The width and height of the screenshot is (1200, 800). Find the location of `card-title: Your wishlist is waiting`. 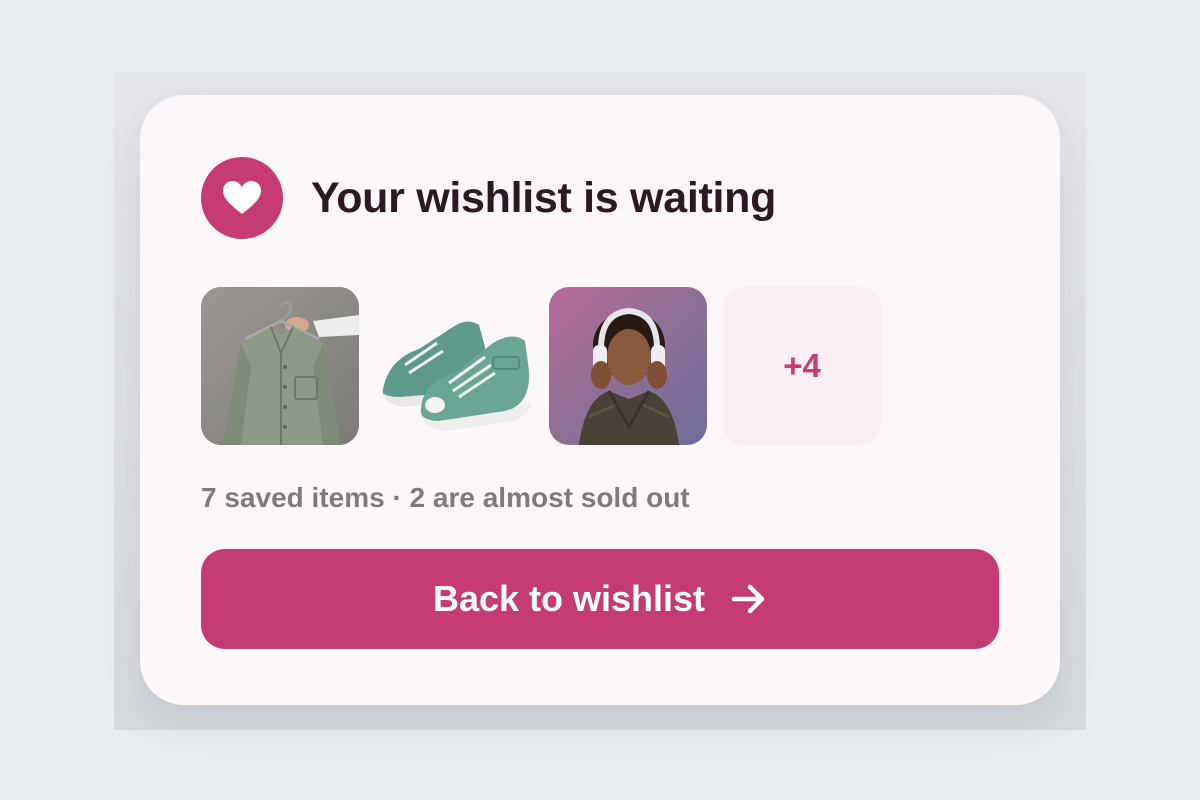

card-title: Your wishlist is waiting is located at coordinates (544, 197).